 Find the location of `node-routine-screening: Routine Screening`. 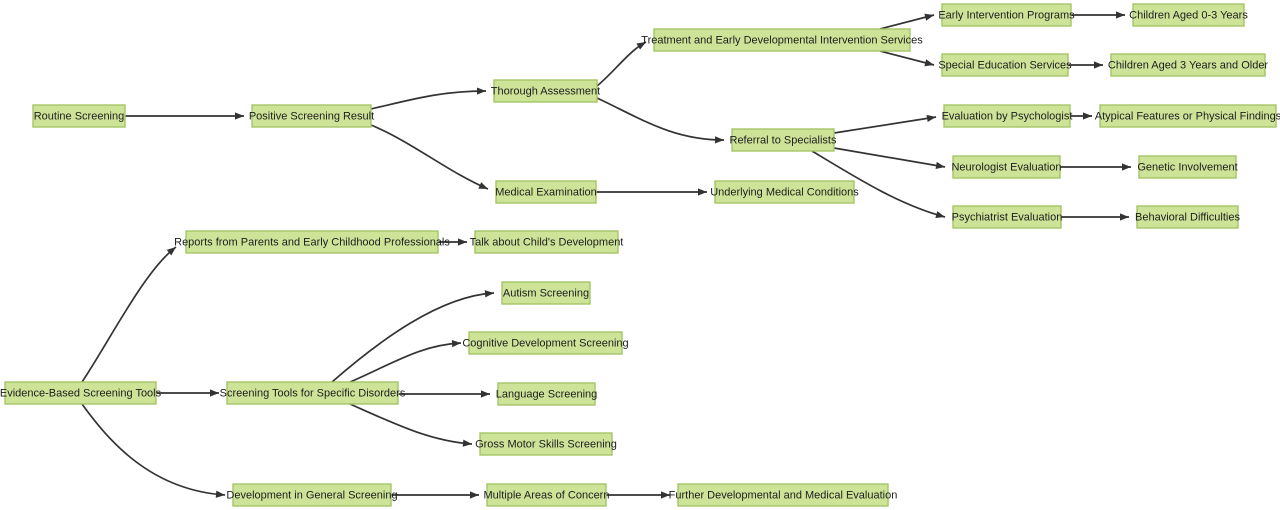

node-routine-screening: Routine Screening is located at coordinates (79, 116).